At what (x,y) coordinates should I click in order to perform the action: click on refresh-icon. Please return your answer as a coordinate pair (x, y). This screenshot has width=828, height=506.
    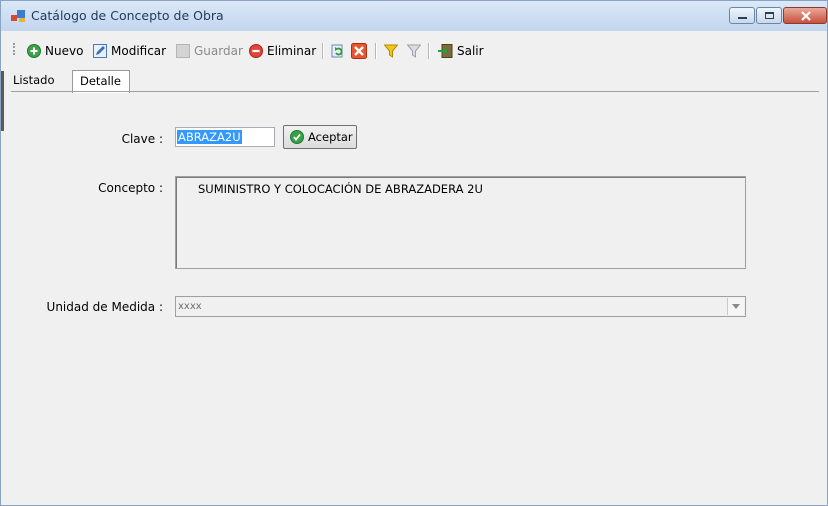
    Looking at the image, I should click on (337, 51).